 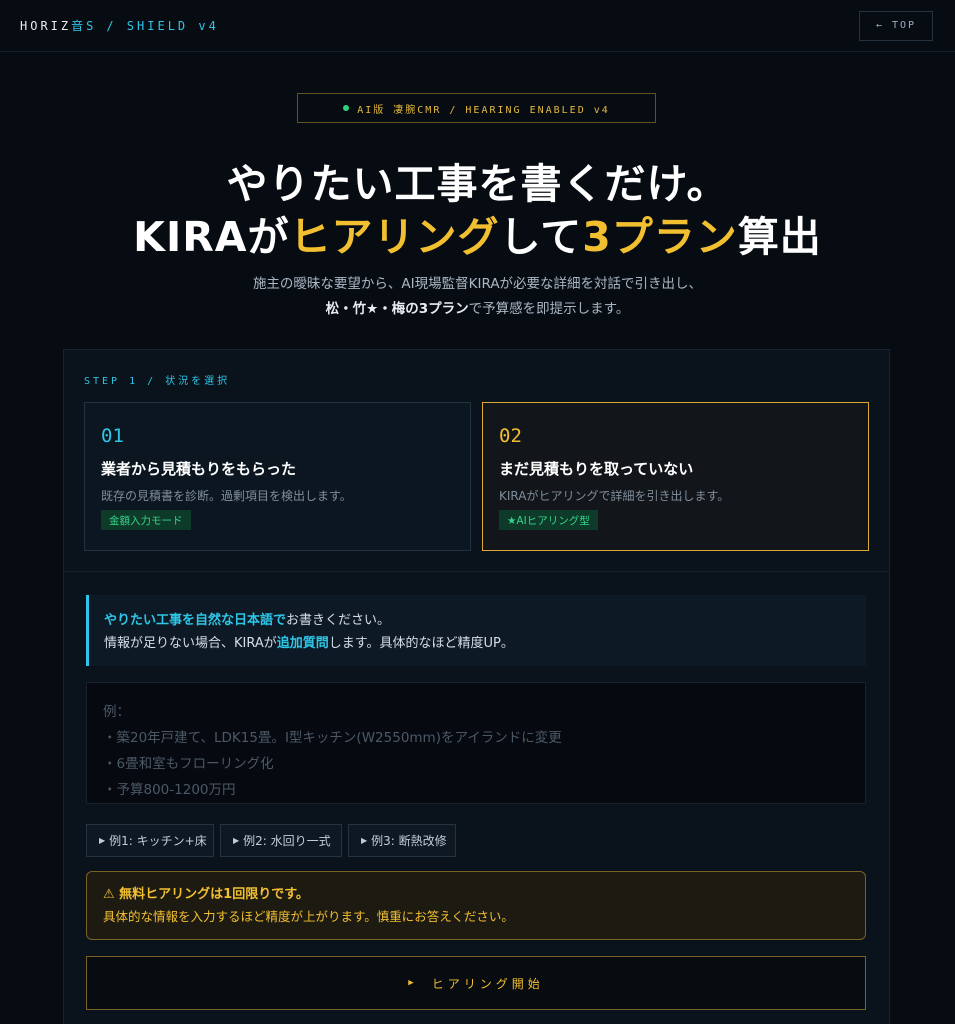 I want to click on placeholder-line: ・6畳和室もフローリング化, so click(x=188, y=764).